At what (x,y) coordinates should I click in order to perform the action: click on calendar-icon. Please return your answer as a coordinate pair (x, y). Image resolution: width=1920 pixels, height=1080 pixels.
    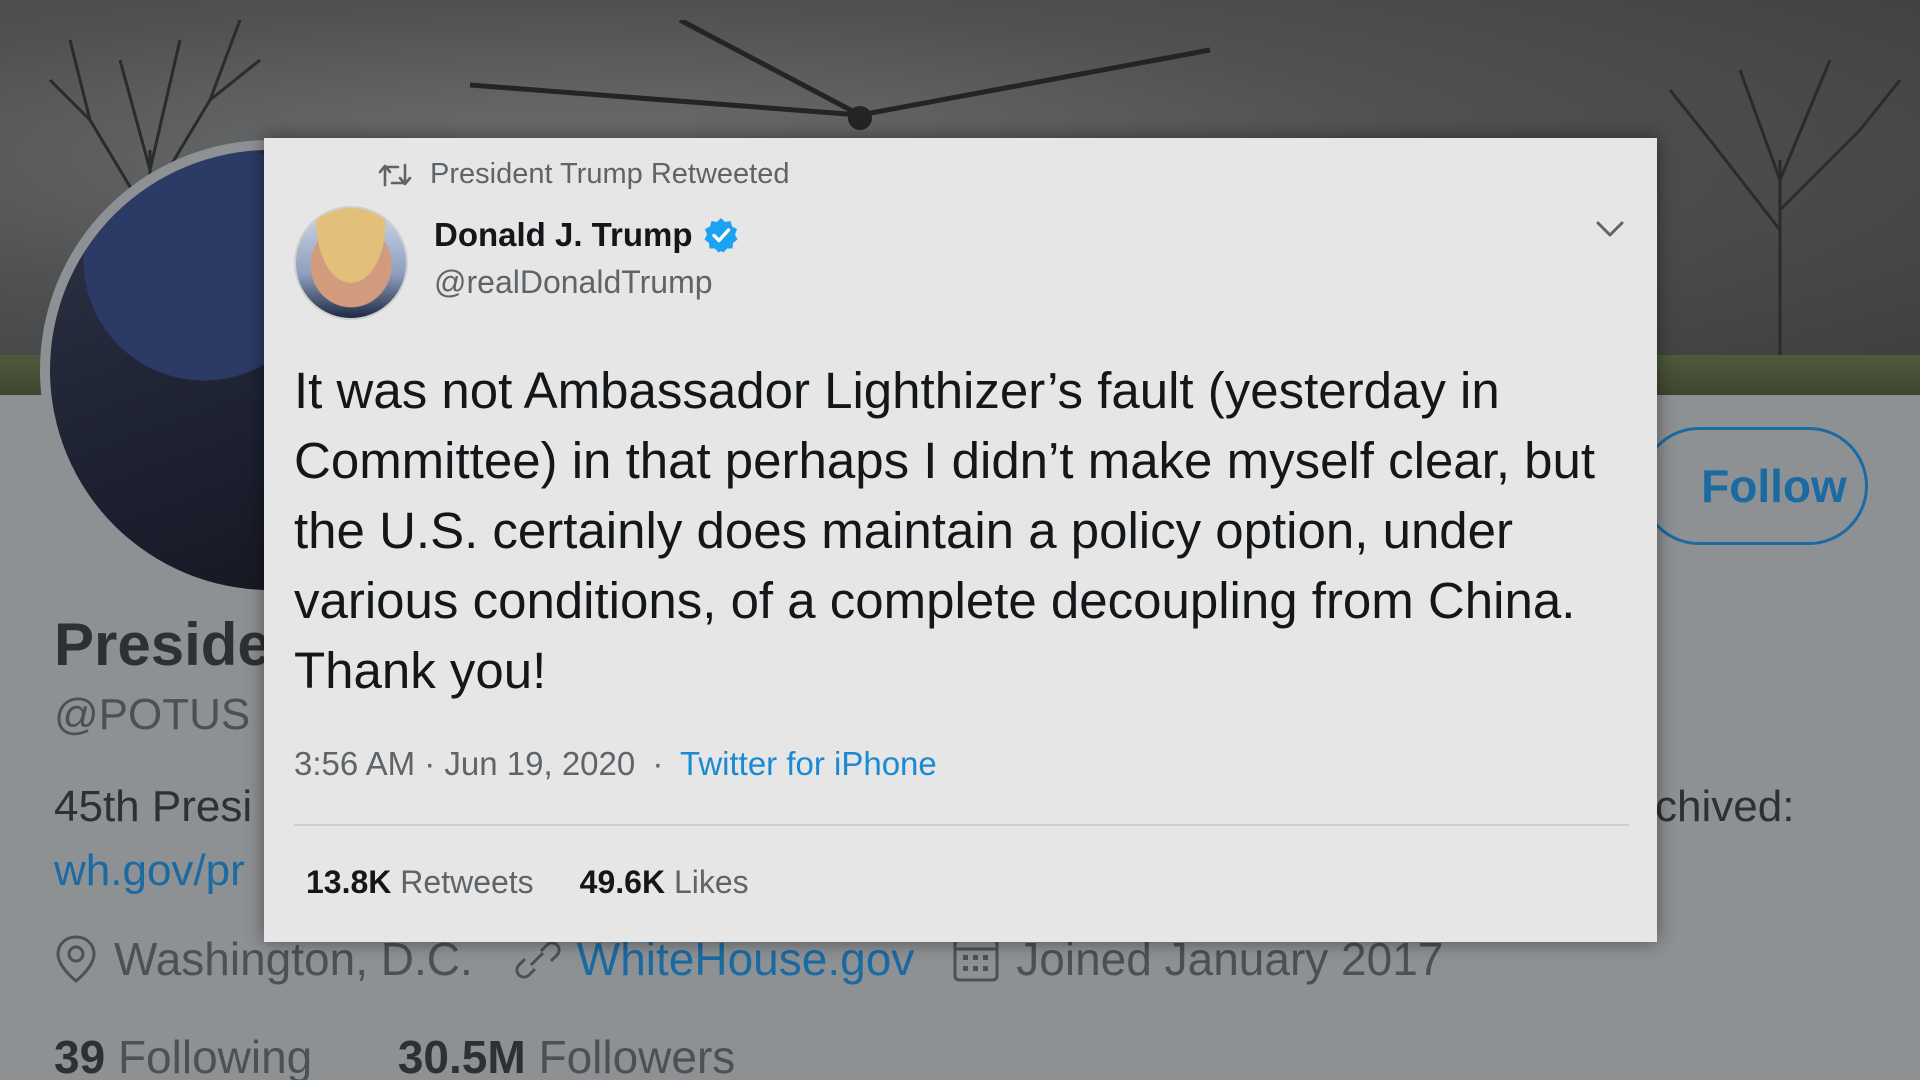
    Looking at the image, I should click on (976, 960).